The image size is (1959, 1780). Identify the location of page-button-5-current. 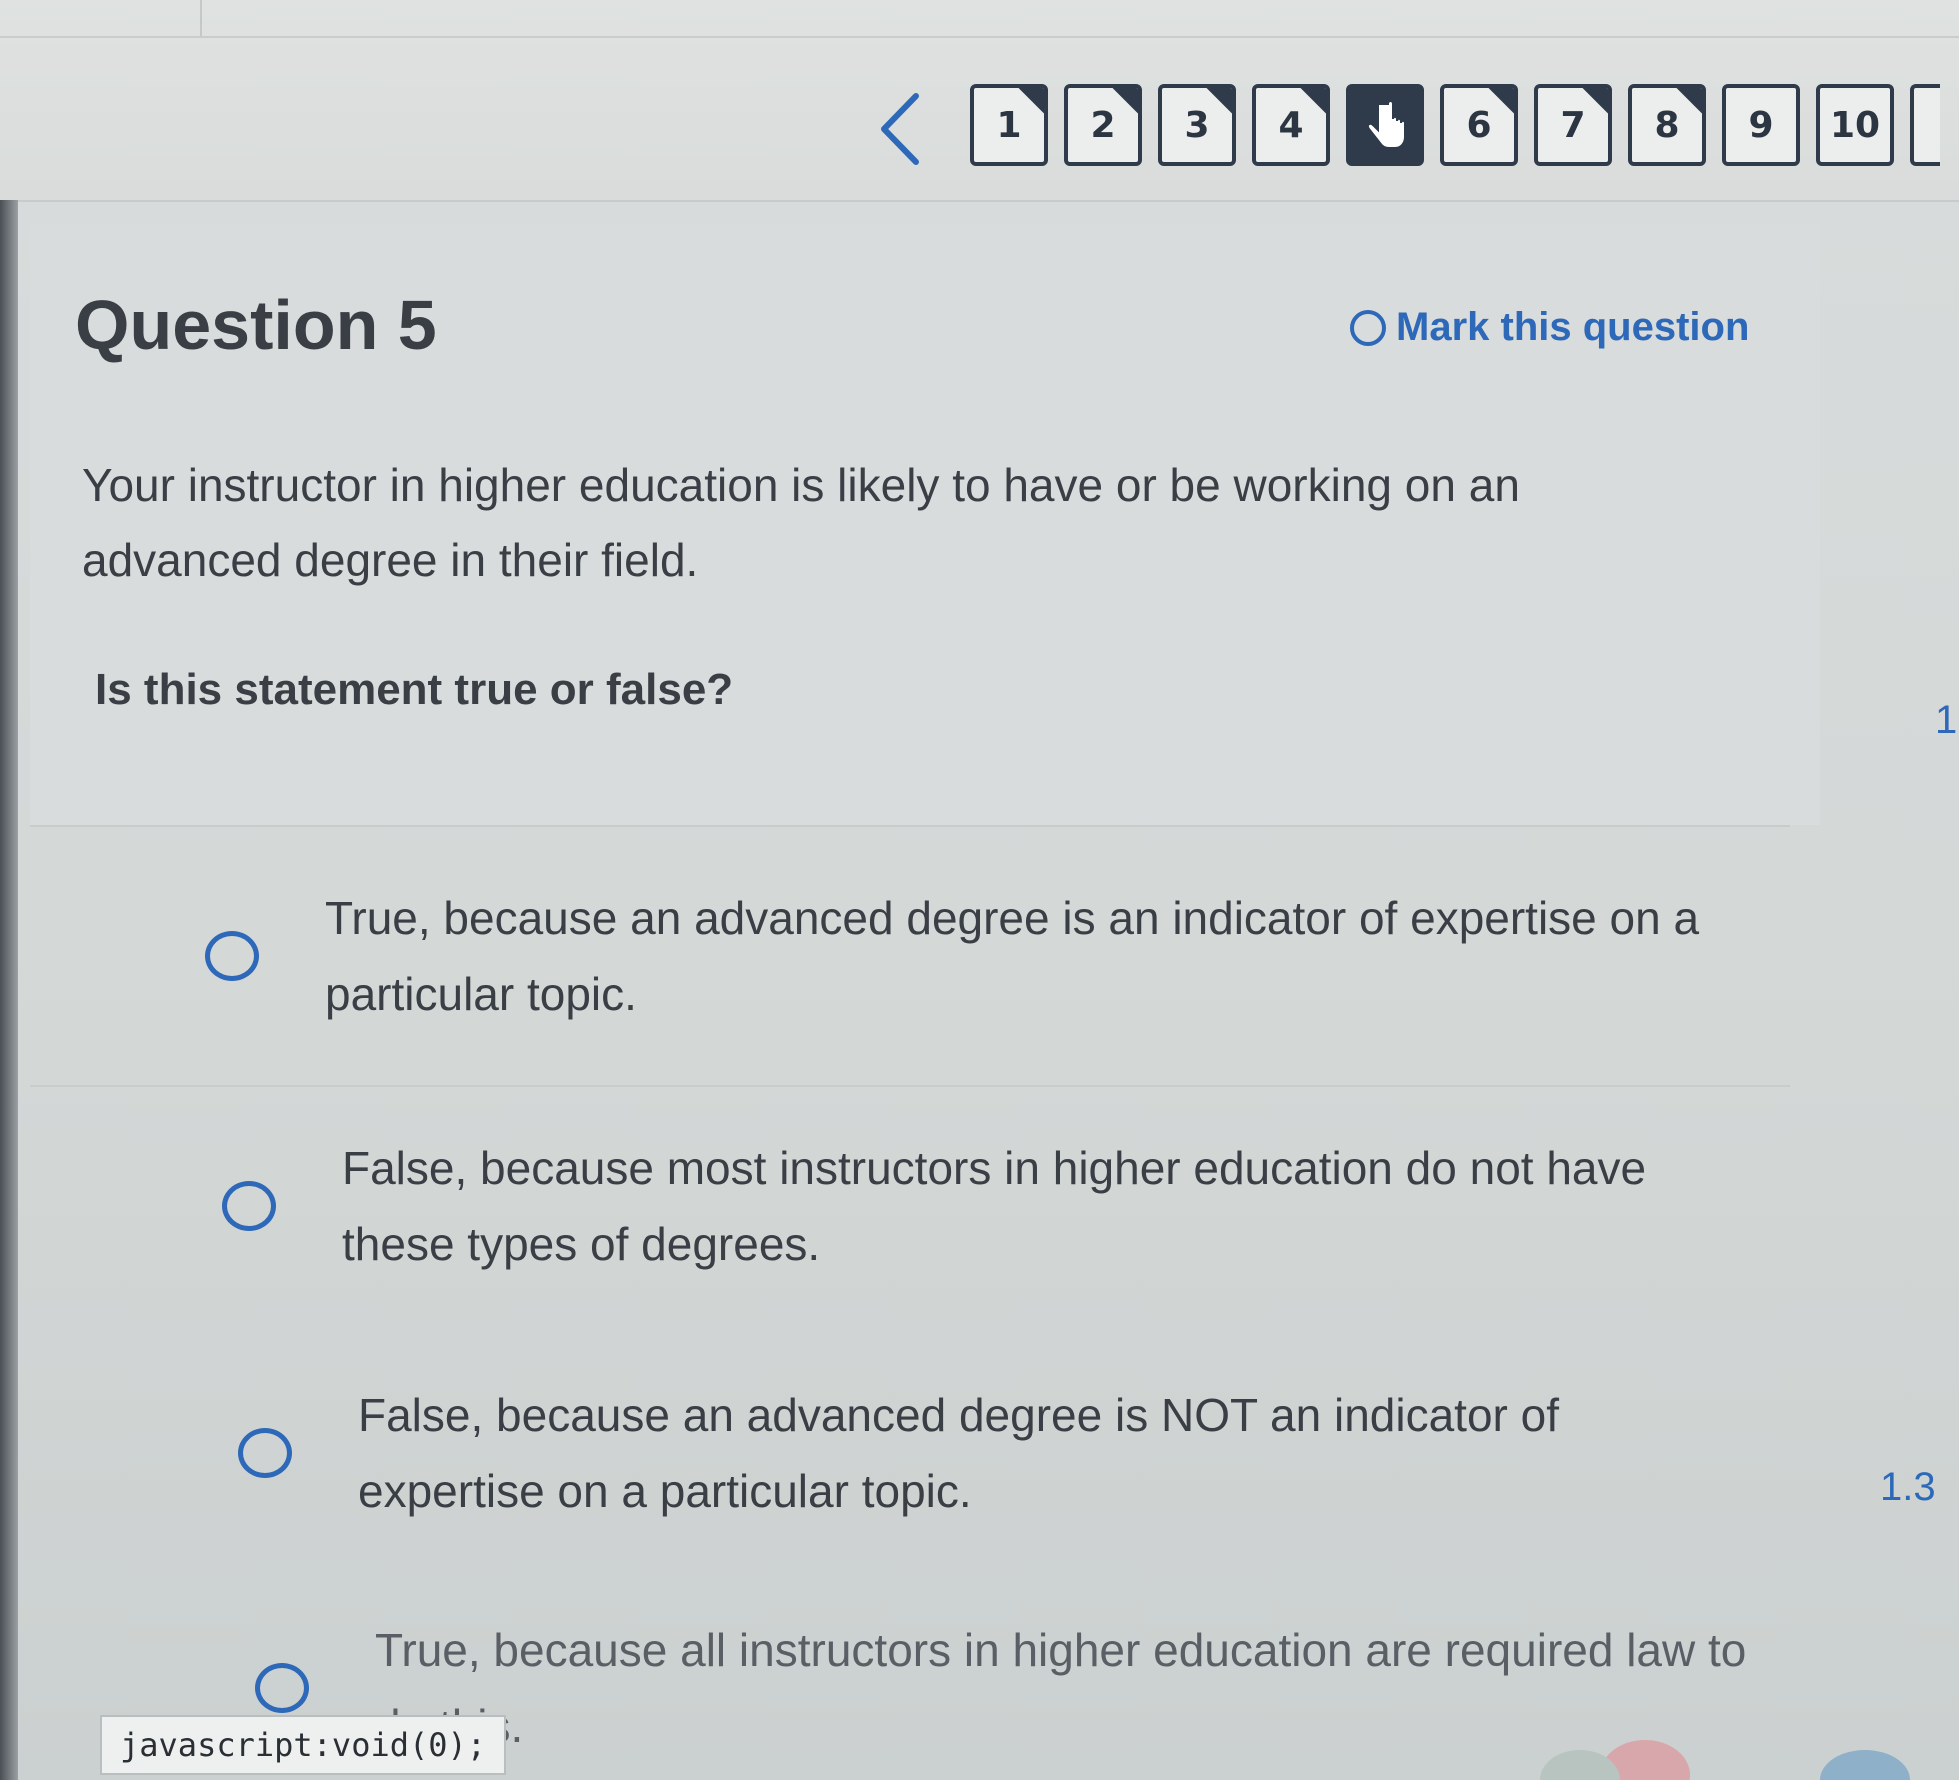
(1385, 125).